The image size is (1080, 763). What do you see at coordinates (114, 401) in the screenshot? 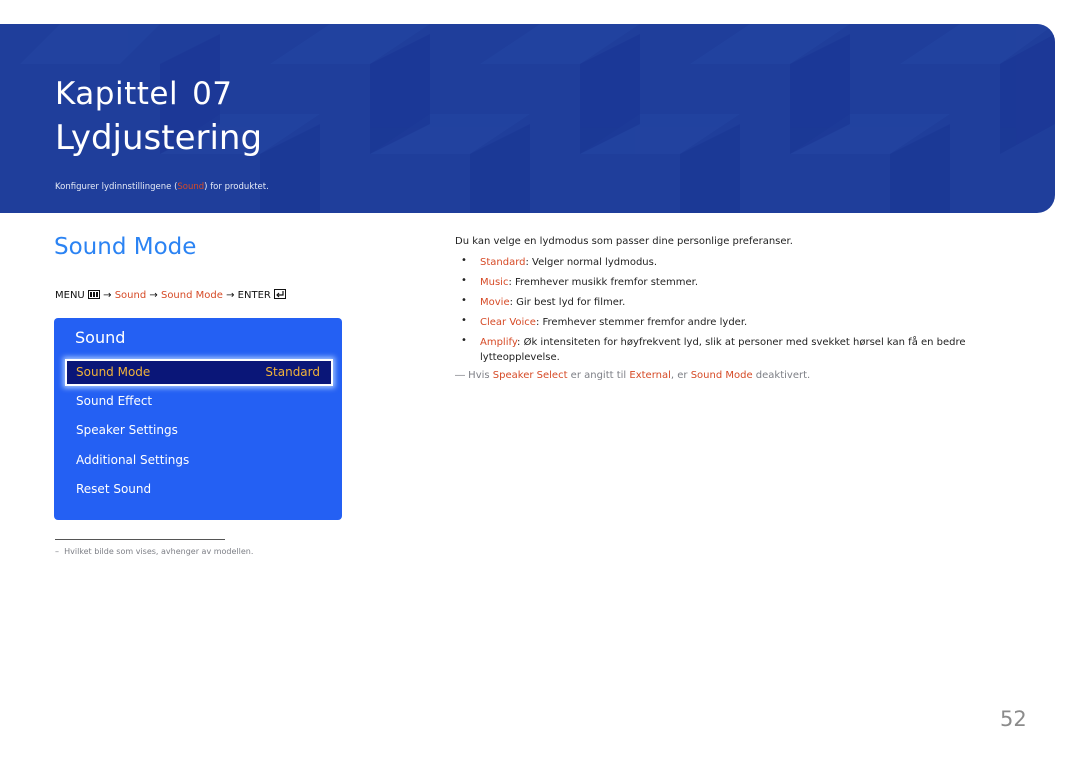
I see `osd-item-sound-effect: Sound Effect` at bounding box center [114, 401].